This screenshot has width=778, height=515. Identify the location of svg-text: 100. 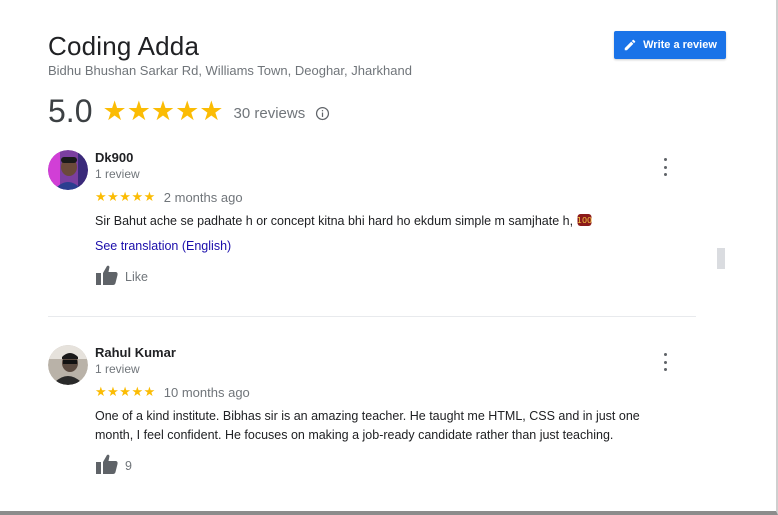
(584, 220).